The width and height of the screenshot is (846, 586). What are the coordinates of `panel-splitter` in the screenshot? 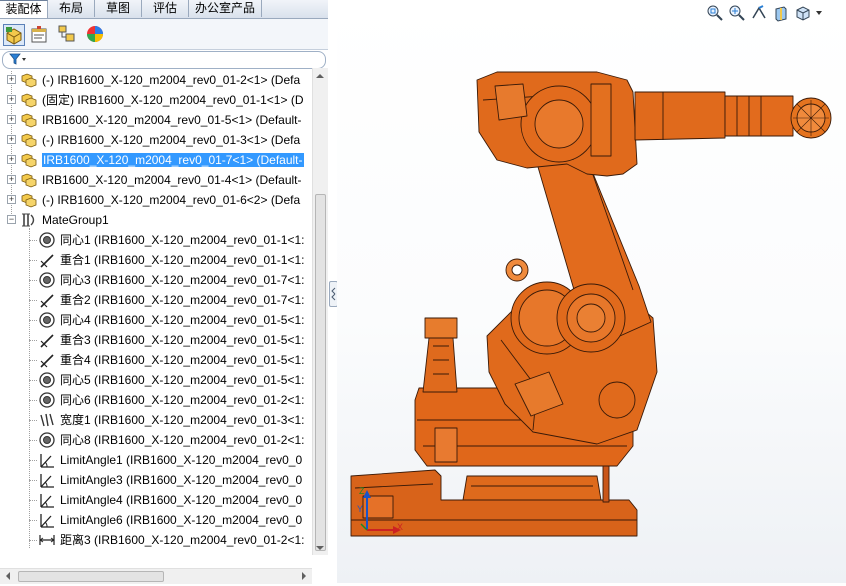 It's located at (333, 291).